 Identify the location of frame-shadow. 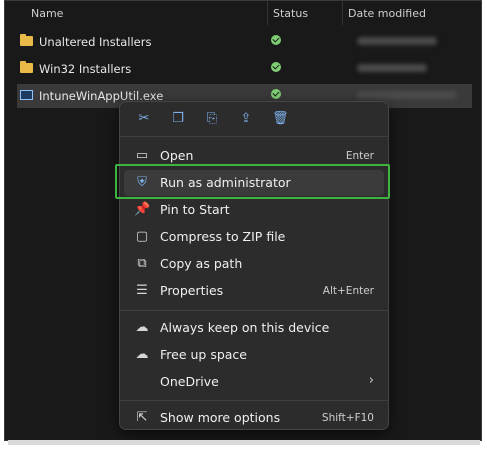
(244, 442).